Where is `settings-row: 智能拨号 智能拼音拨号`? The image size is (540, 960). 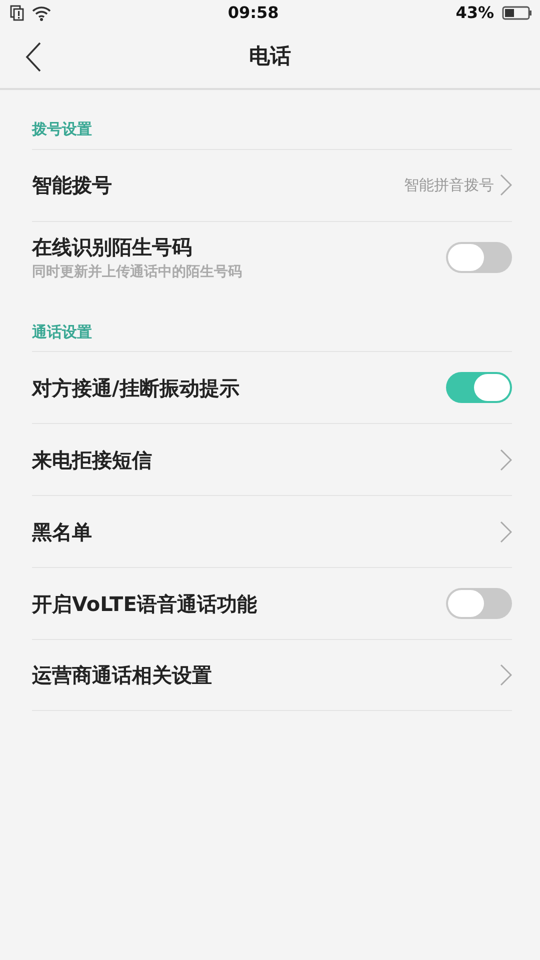 settings-row: 智能拨号 智能拼音拨号 is located at coordinates (272, 184).